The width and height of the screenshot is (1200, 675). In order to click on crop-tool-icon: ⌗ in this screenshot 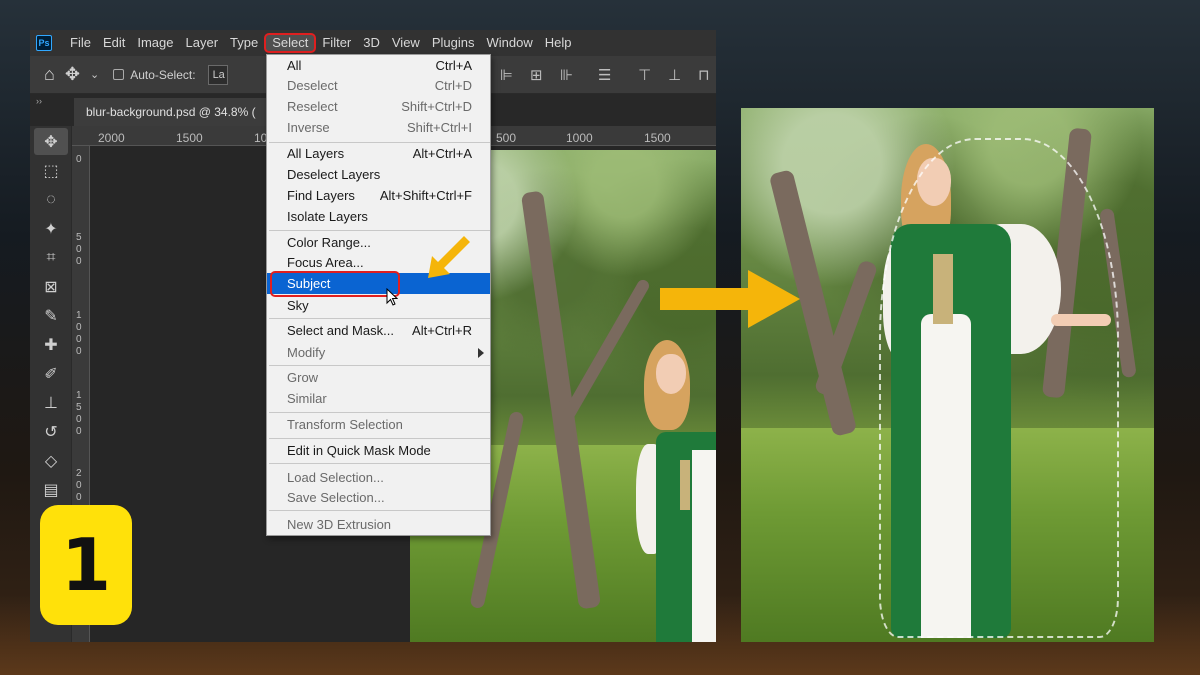, I will do `click(51, 257)`.